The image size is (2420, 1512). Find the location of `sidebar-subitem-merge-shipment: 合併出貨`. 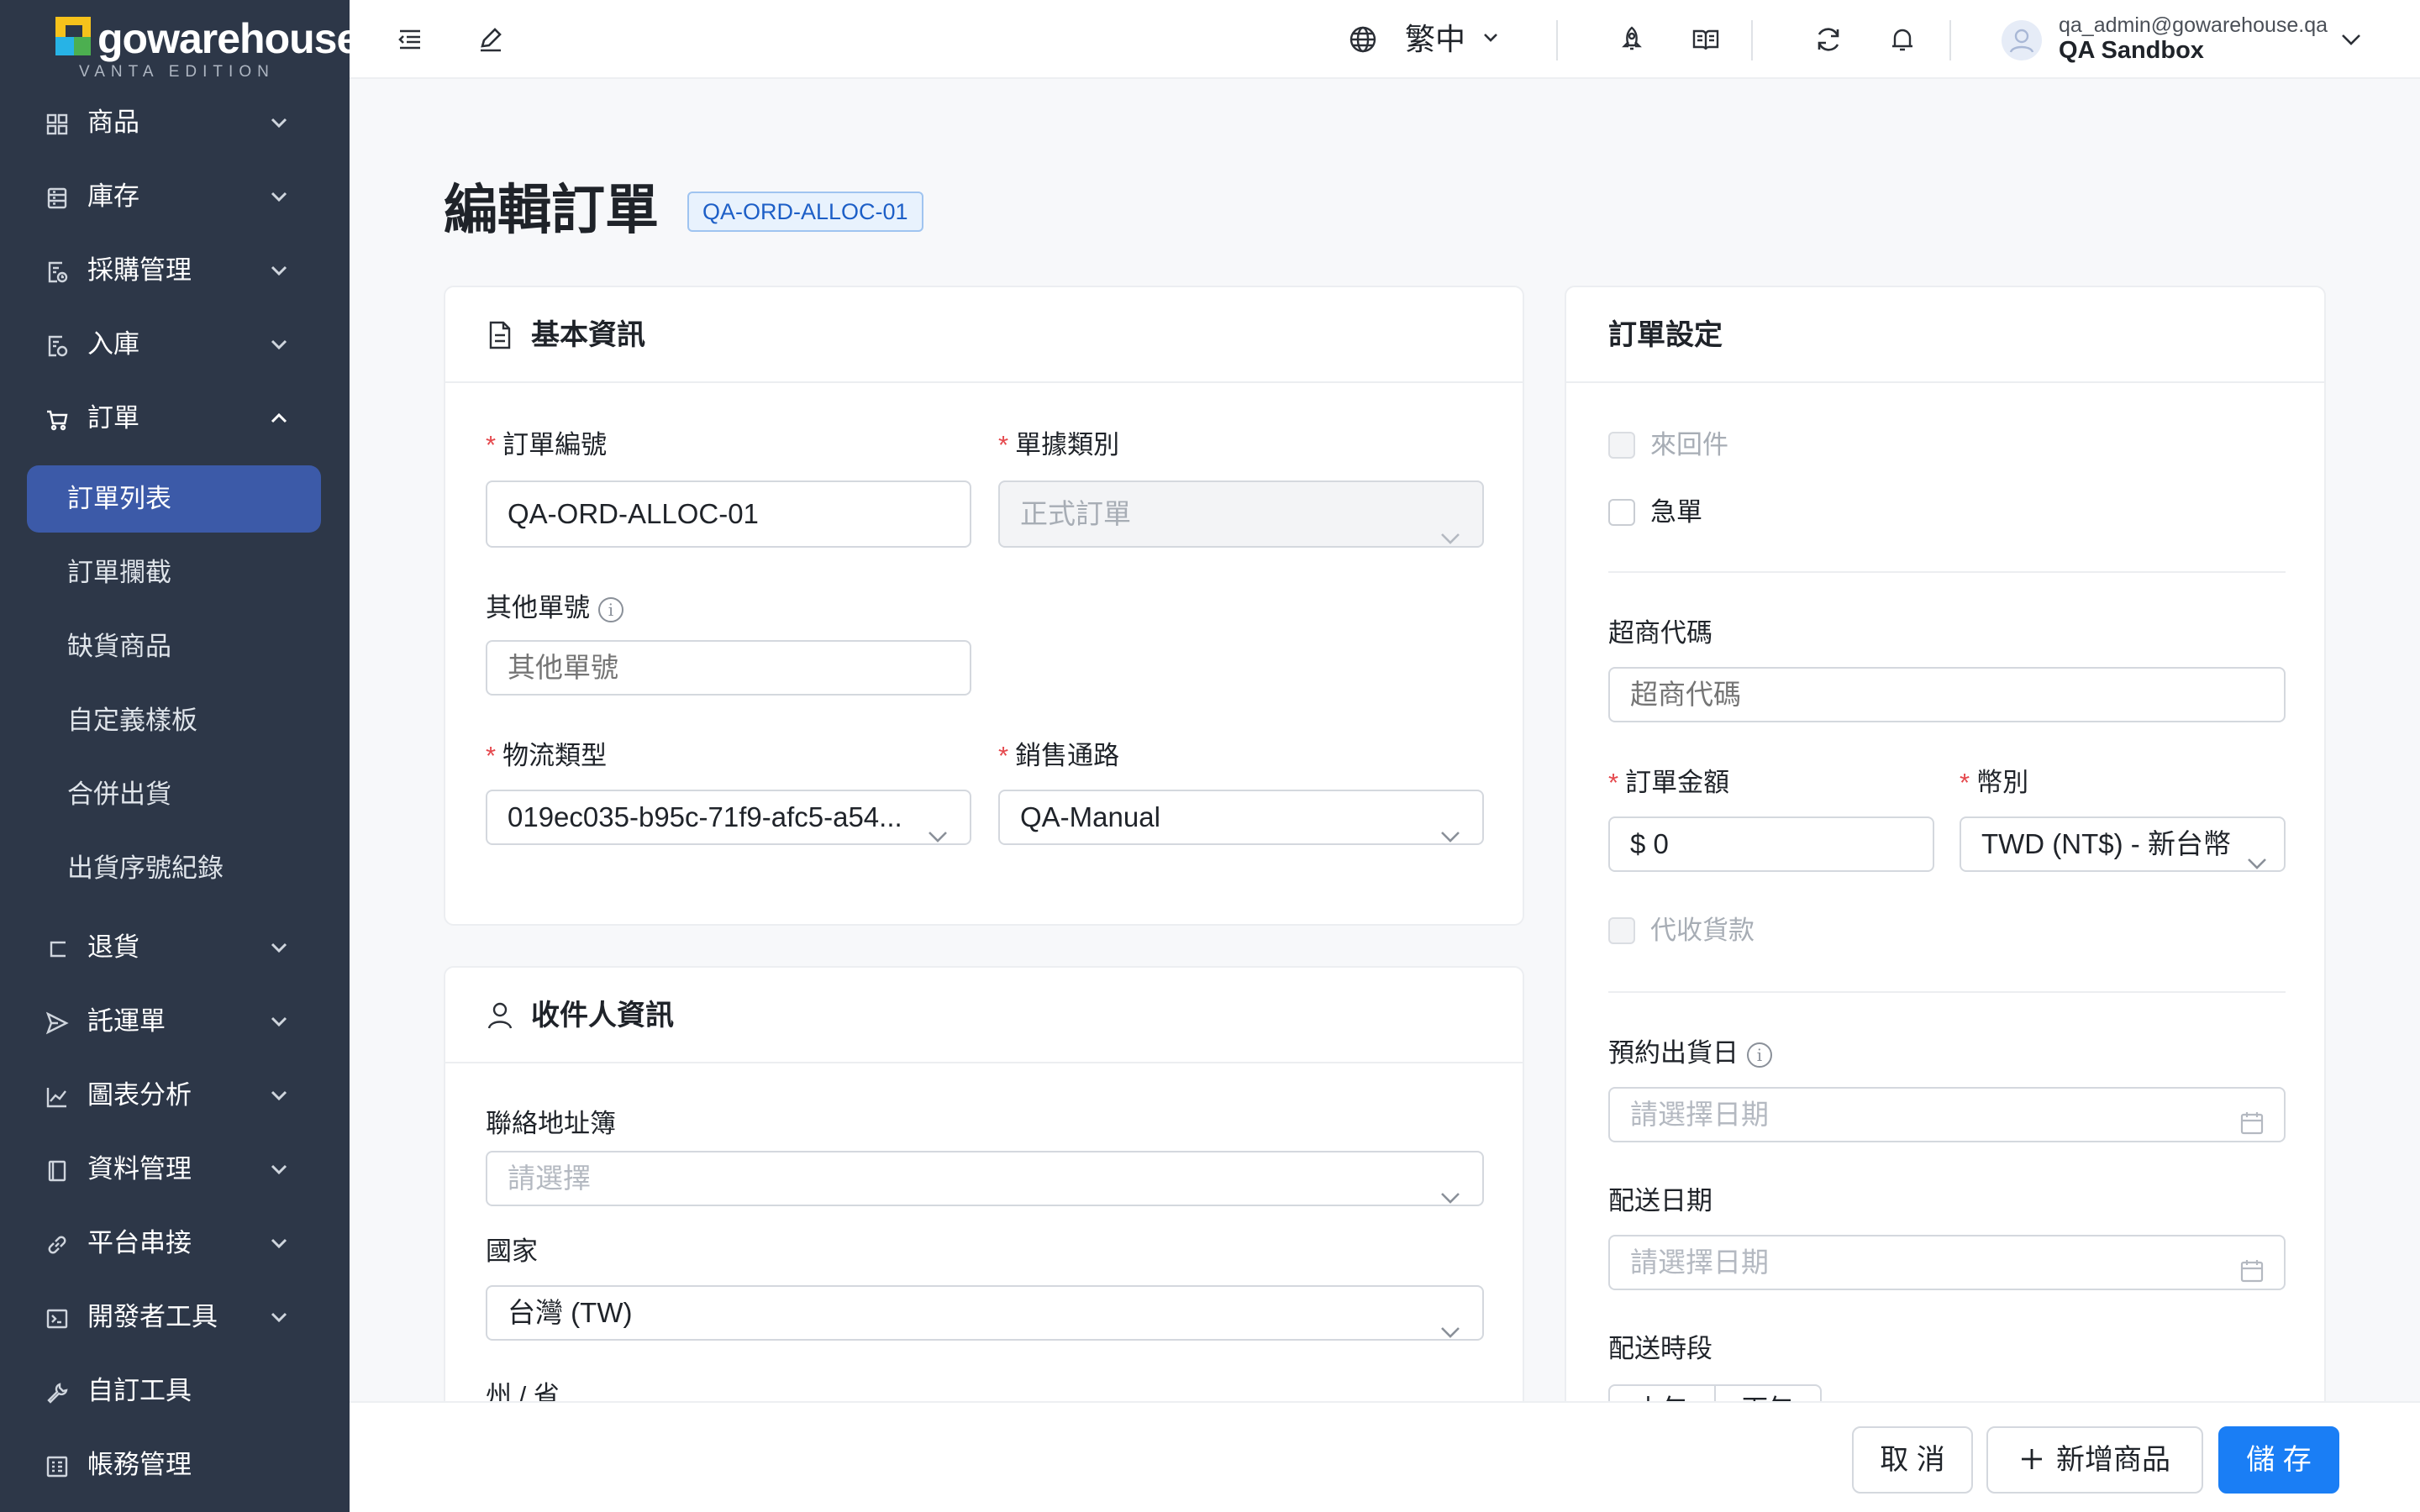

sidebar-subitem-merge-shipment: 合併出貨 is located at coordinates (174, 794).